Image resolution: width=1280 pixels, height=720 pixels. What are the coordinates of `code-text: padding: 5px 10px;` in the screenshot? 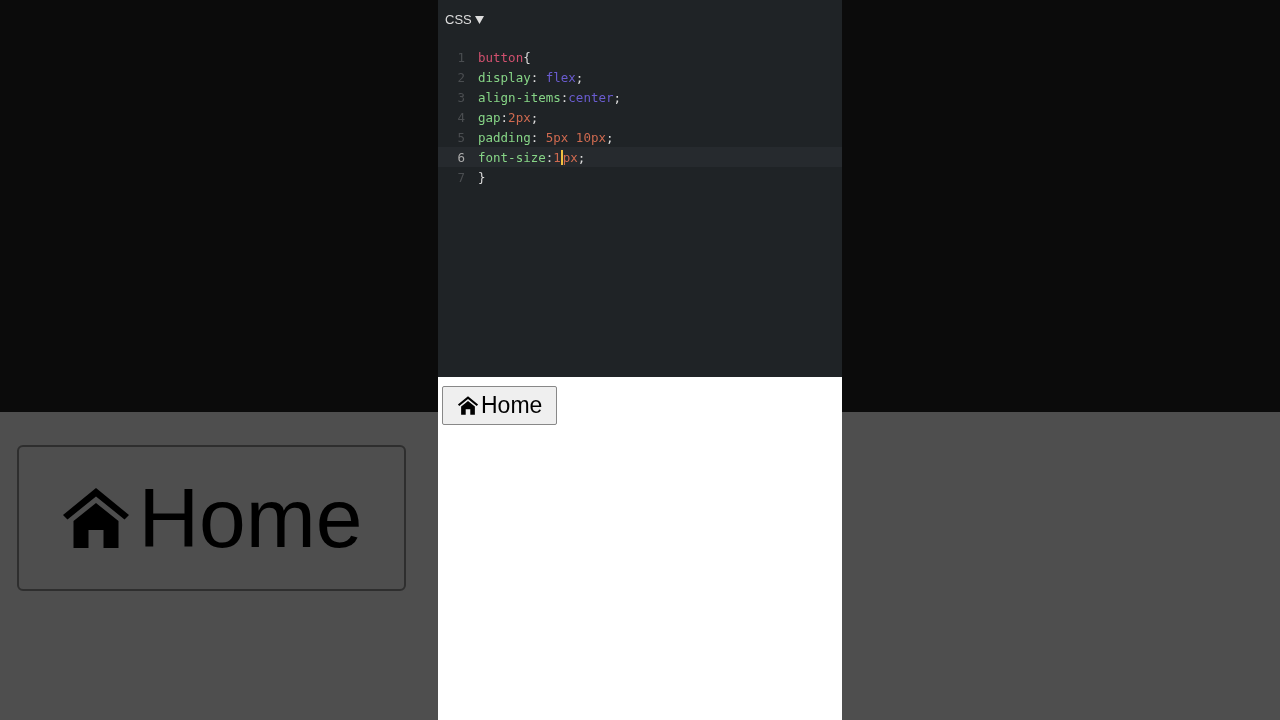 It's located at (546, 137).